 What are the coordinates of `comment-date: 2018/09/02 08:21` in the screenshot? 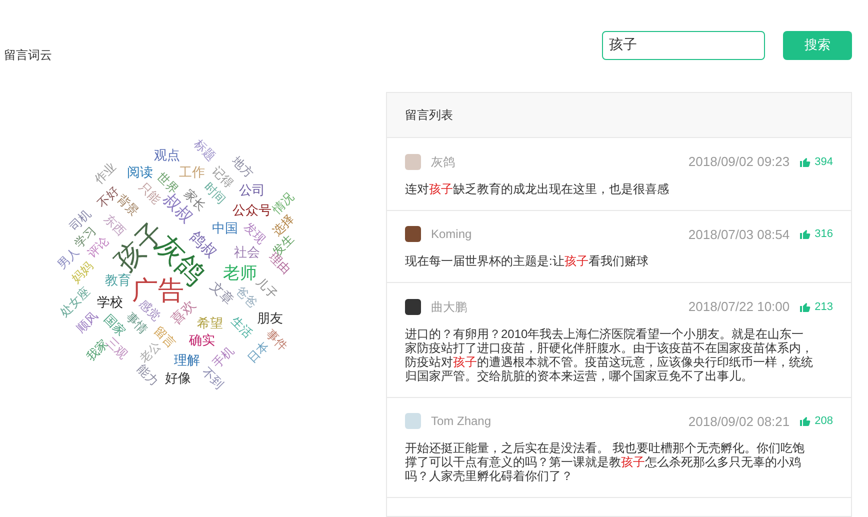 It's located at (739, 421).